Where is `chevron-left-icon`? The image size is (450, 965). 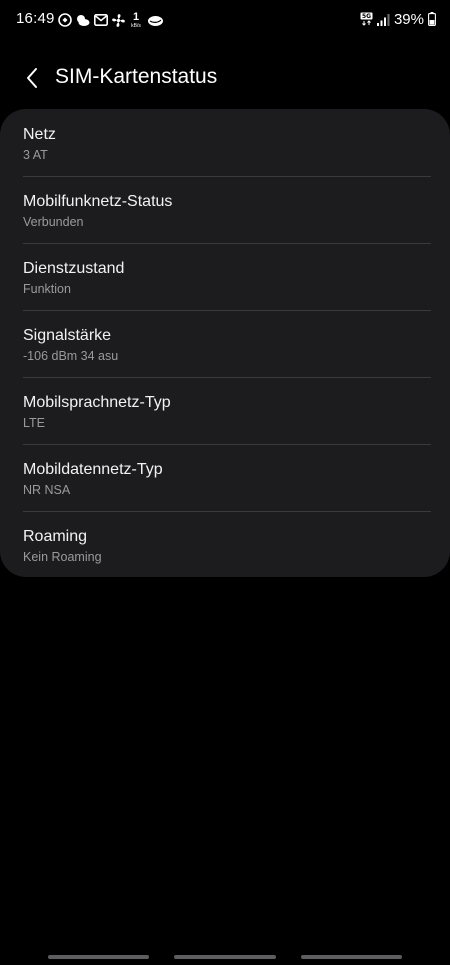
chevron-left-icon is located at coordinates (32, 78).